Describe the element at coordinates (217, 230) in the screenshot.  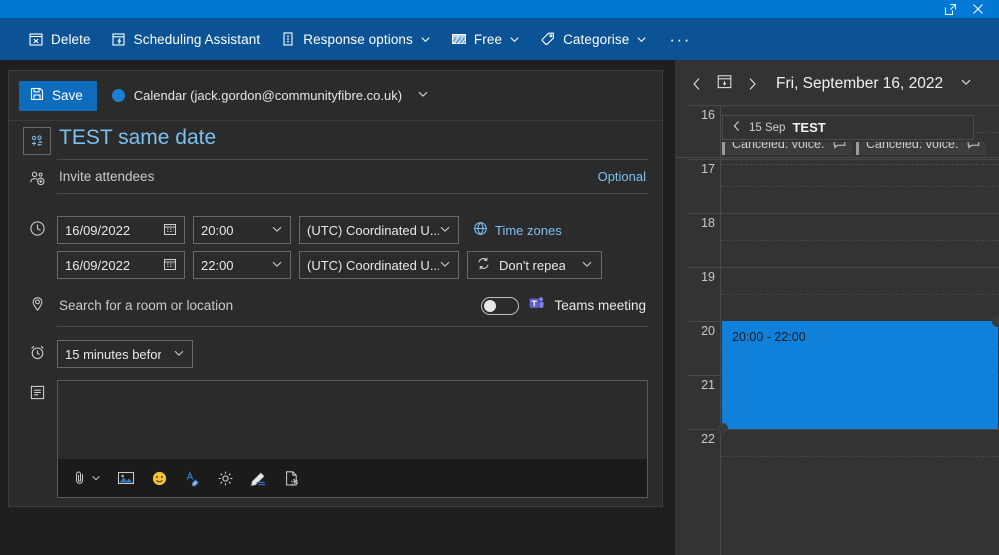
I see `start-time-value: 20:00` at that location.